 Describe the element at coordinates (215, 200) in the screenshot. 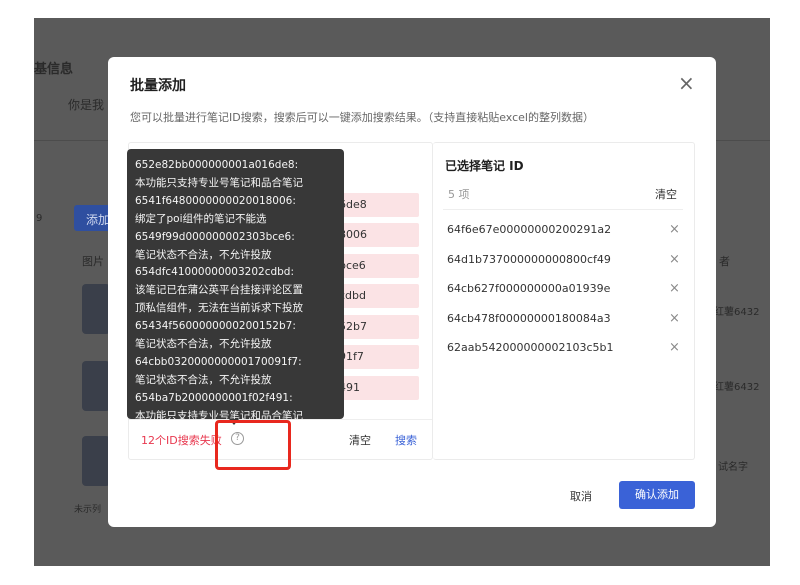

I see `tooltip-line: 6541f6480000000020018006:` at that location.